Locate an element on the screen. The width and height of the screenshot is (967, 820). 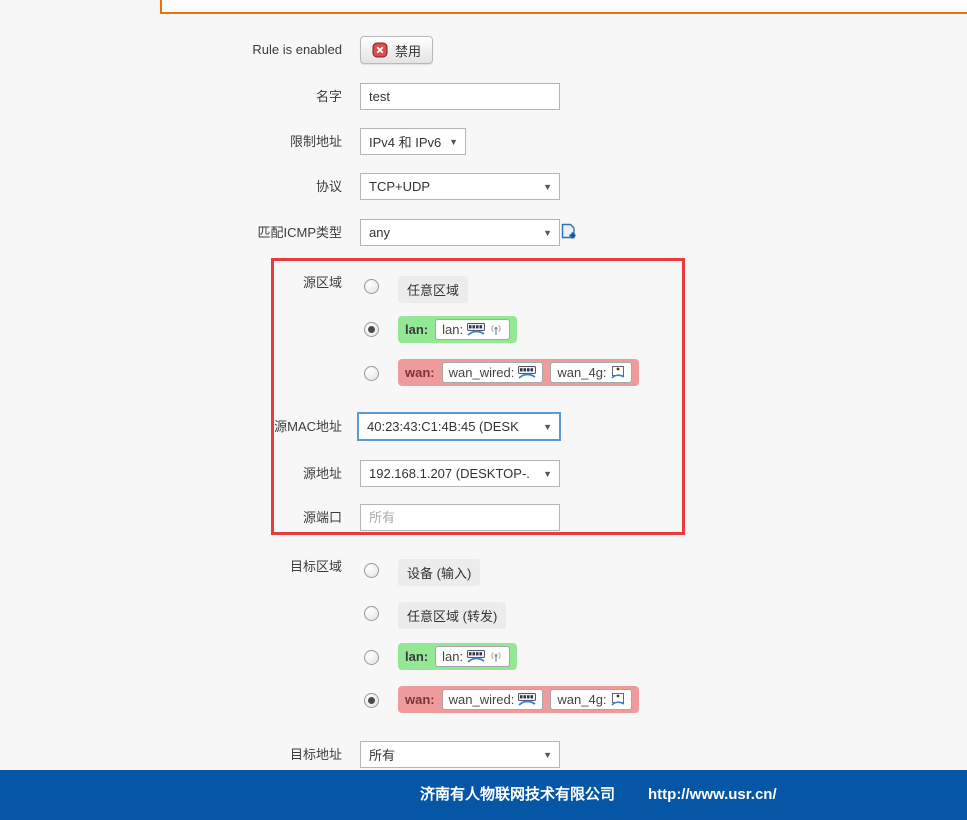
add-entry-icon is located at coordinates (569, 231).